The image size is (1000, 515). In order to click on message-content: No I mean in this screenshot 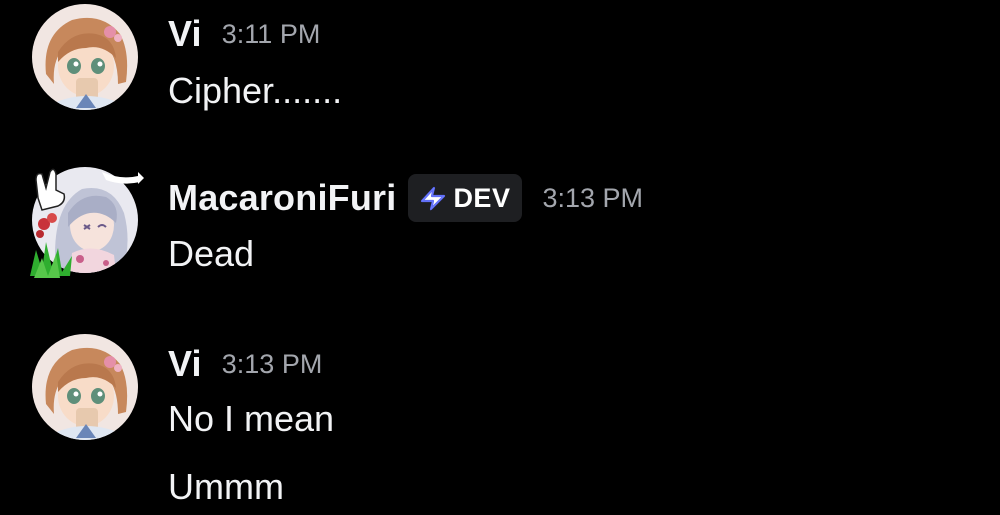, I will do `click(251, 418)`.